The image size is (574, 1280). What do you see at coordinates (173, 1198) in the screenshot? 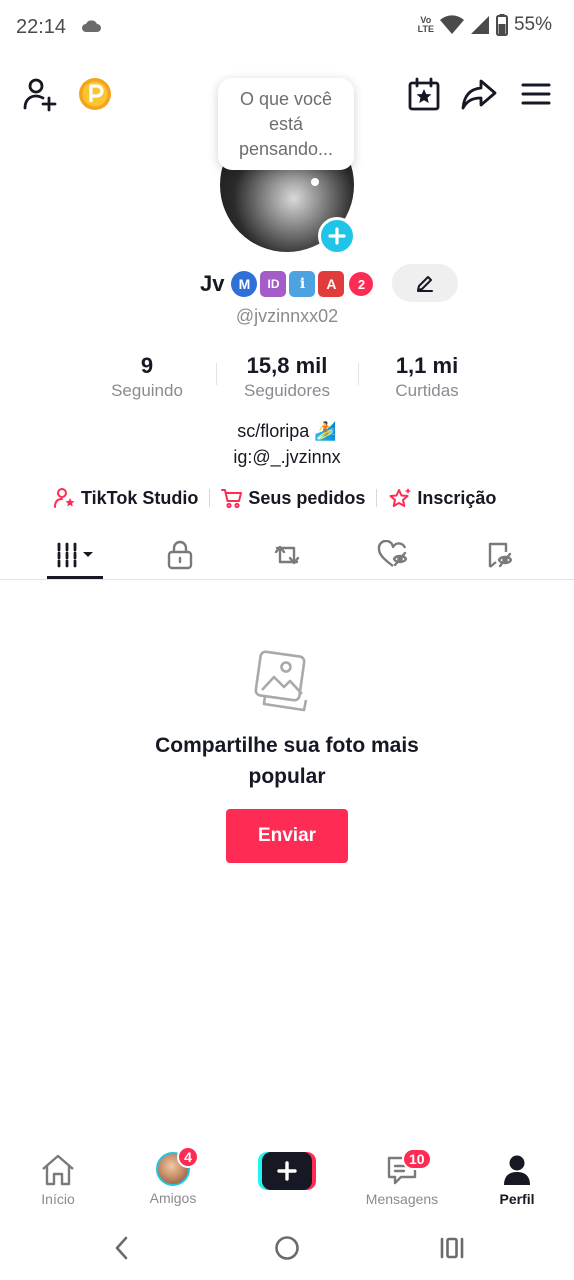
I see `nav-friends-label: Amigos` at bounding box center [173, 1198].